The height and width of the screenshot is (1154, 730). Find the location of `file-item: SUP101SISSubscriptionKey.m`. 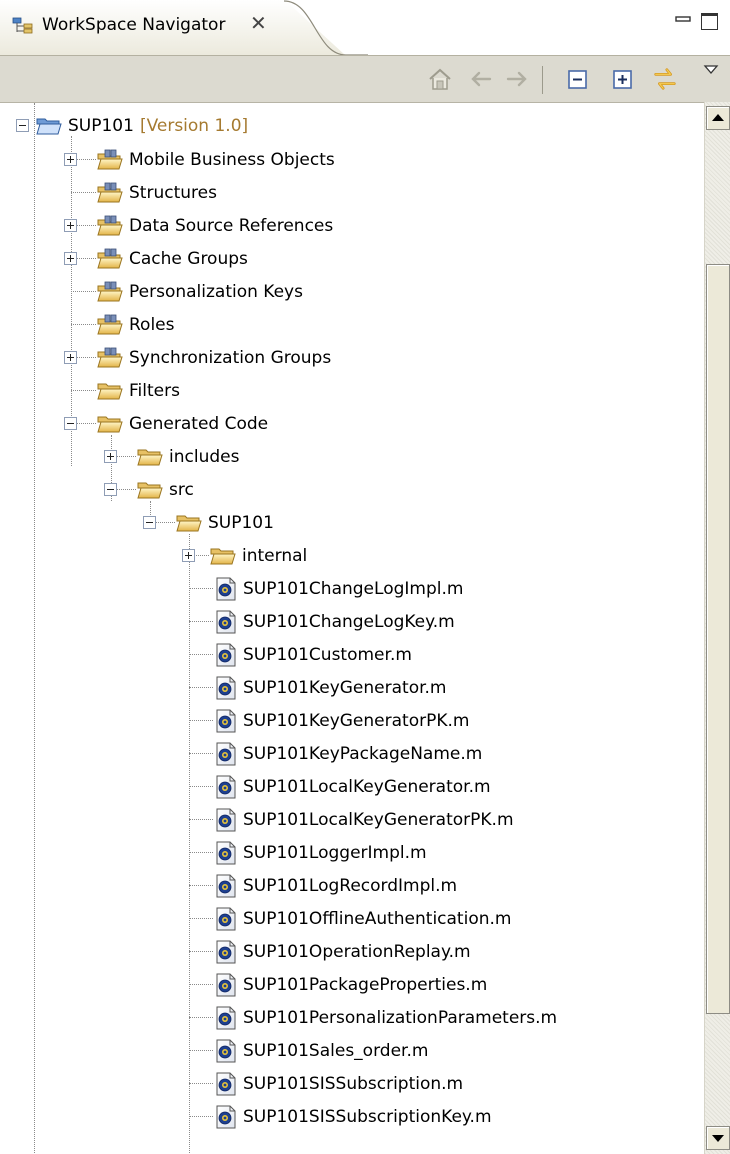

file-item: SUP101SISSubscriptionKey.m is located at coordinates (353, 1116).